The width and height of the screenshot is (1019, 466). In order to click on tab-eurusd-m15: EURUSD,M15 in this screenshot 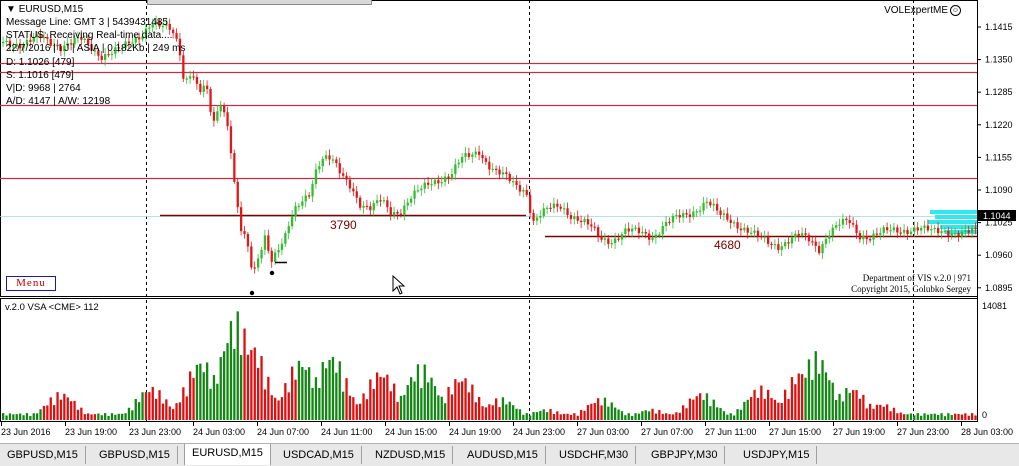, I will do `click(227, 454)`.